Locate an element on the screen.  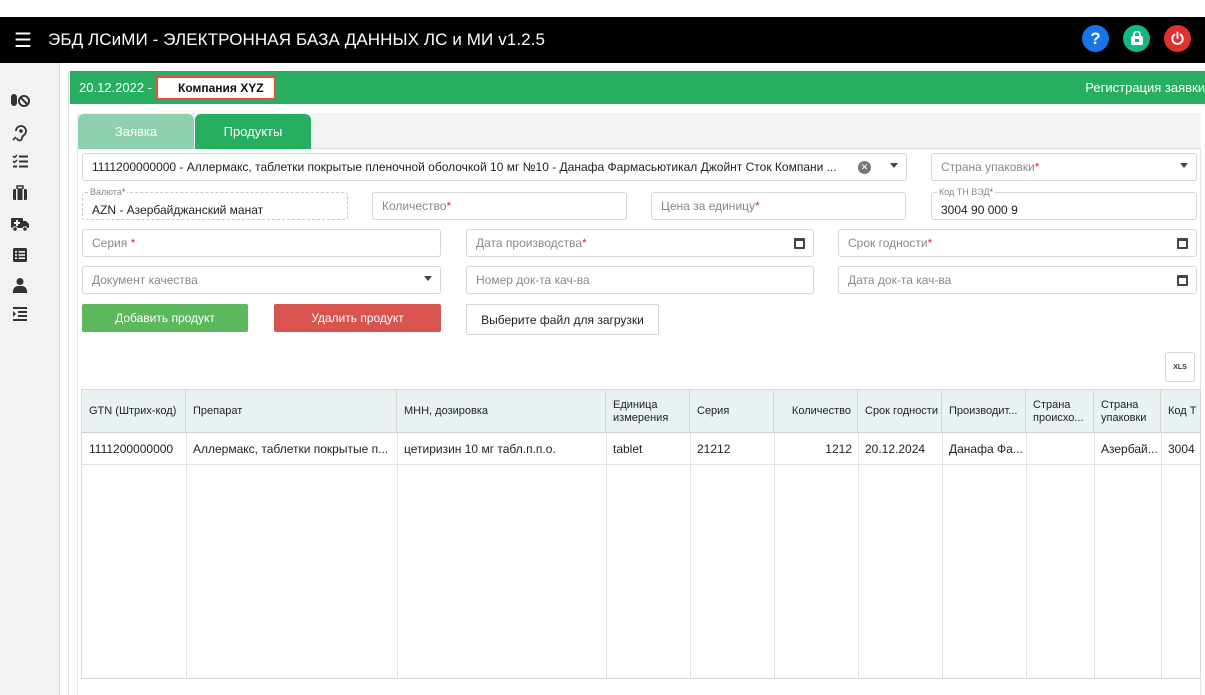
hs-code-label: Код ТН ВЭД* is located at coordinates (966, 192).